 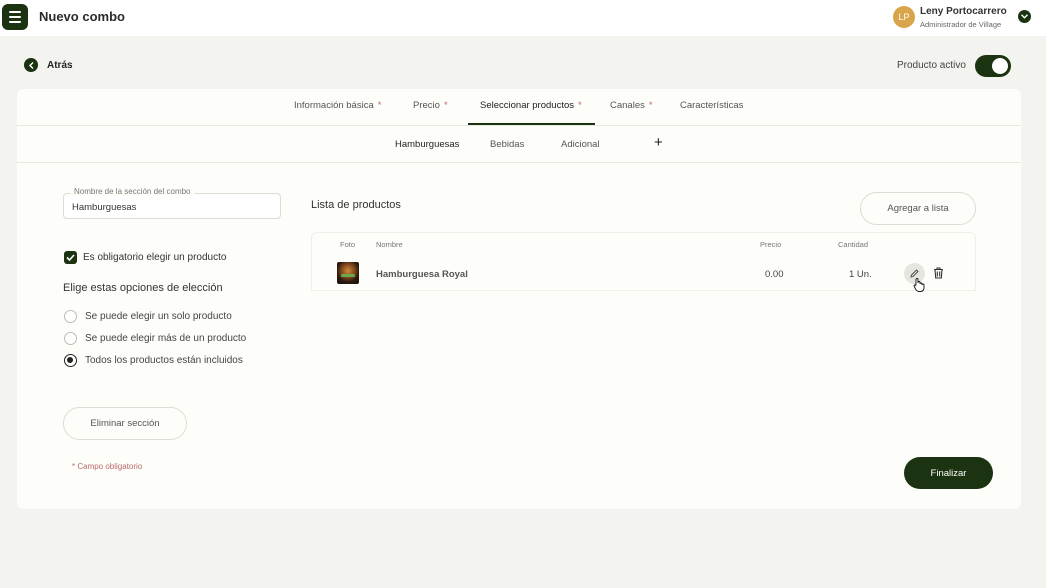 What do you see at coordinates (919, 285) in the screenshot?
I see `hand-cursor-icon` at bounding box center [919, 285].